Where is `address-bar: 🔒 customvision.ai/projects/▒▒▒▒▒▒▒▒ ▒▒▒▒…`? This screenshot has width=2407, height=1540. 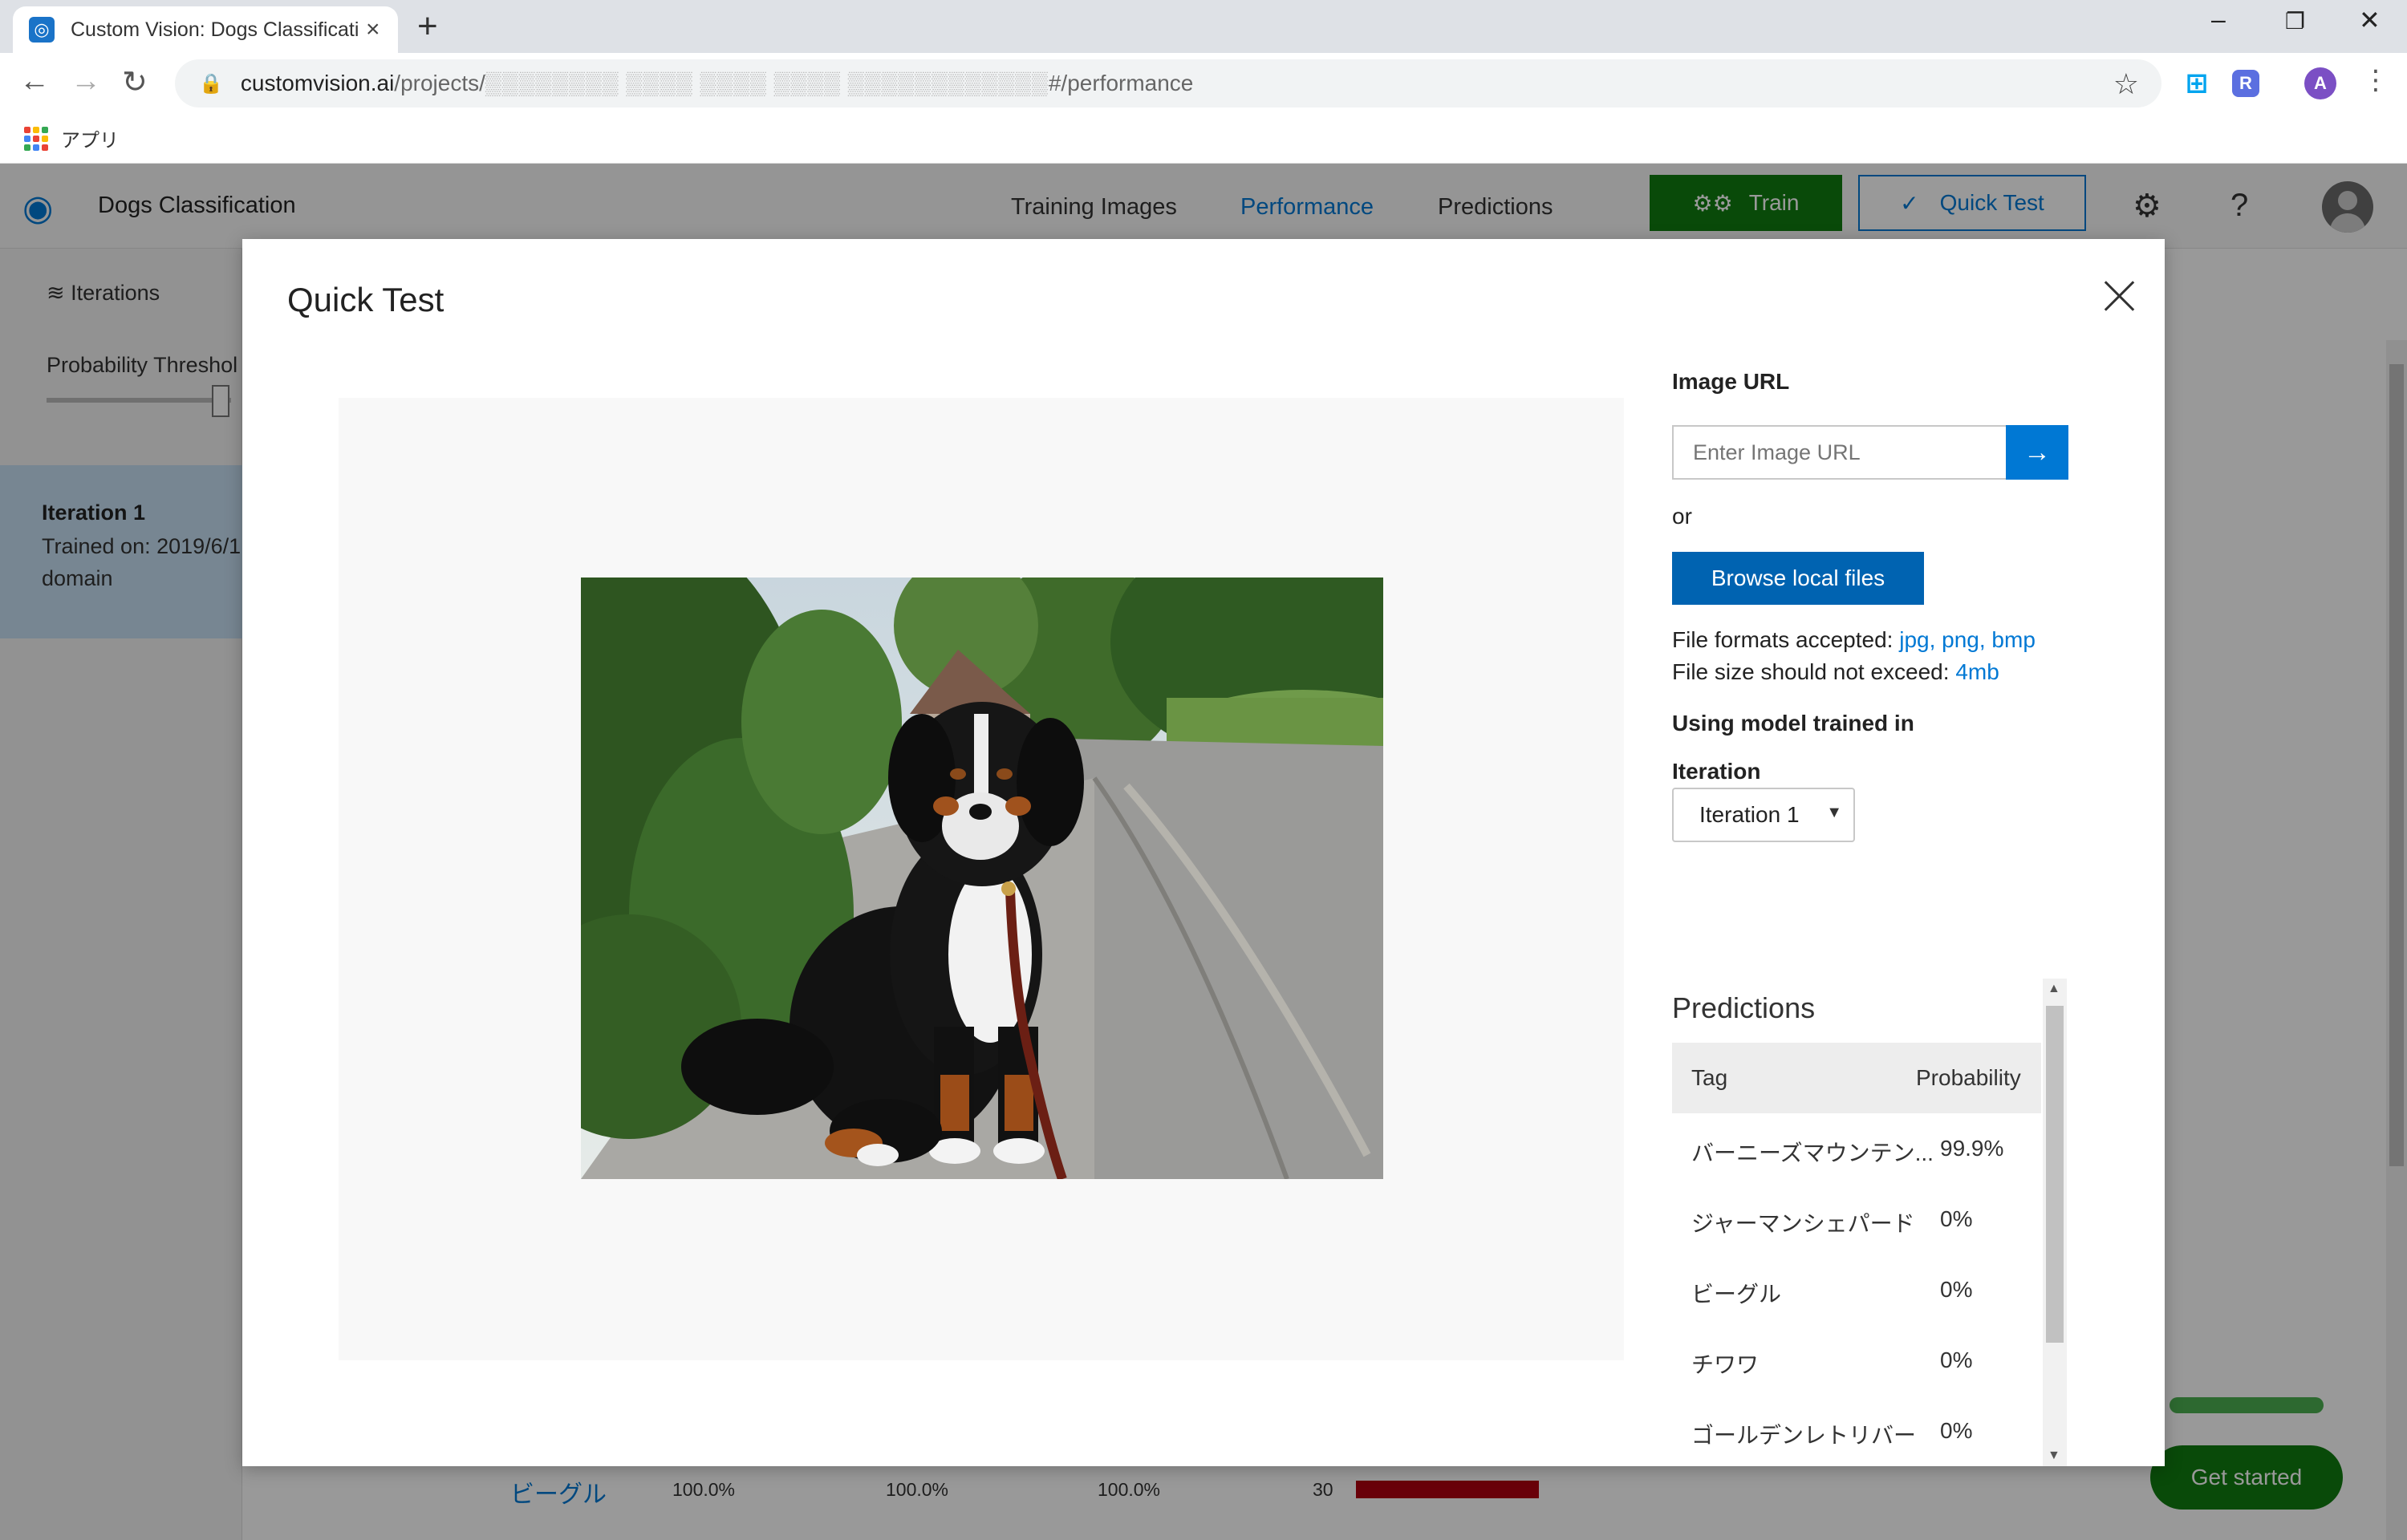 address-bar: 🔒 customvision.ai/projects/▒▒▒▒▒▒▒▒ ▒▒▒▒… is located at coordinates (1168, 83).